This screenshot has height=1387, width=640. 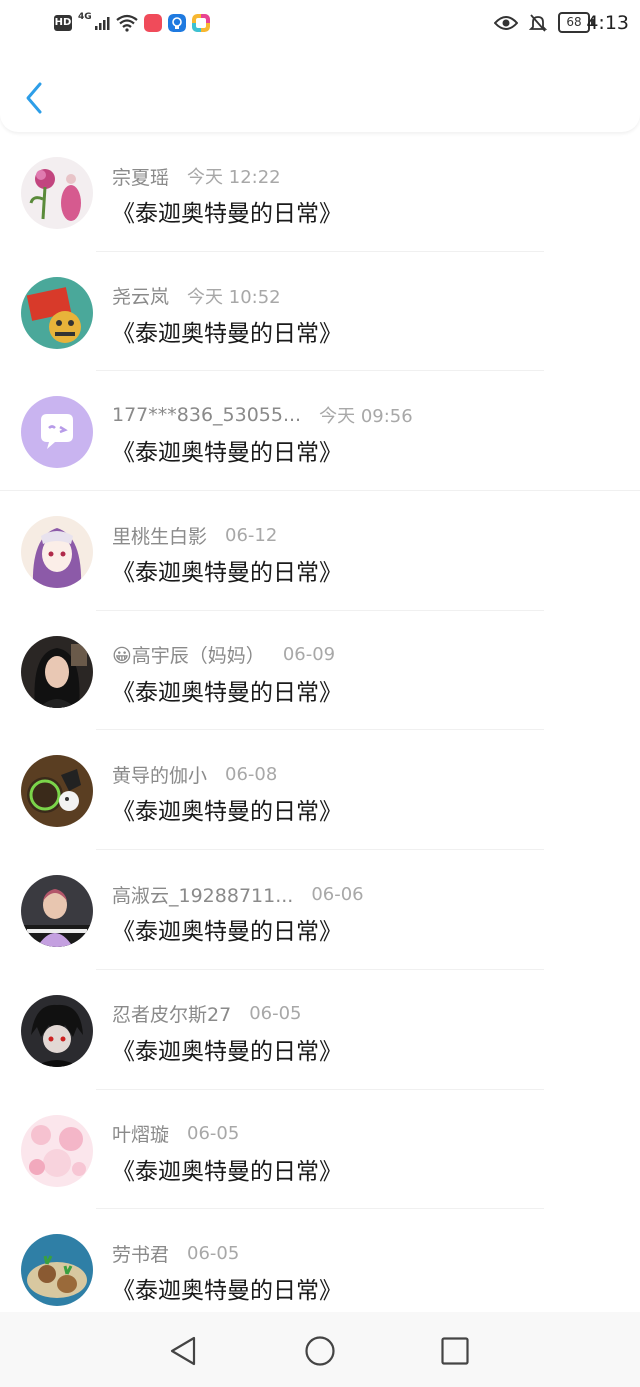 What do you see at coordinates (366, 417) in the screenshot?
I see `message-time: 今天 09:56` at bounding box center [366, 417].